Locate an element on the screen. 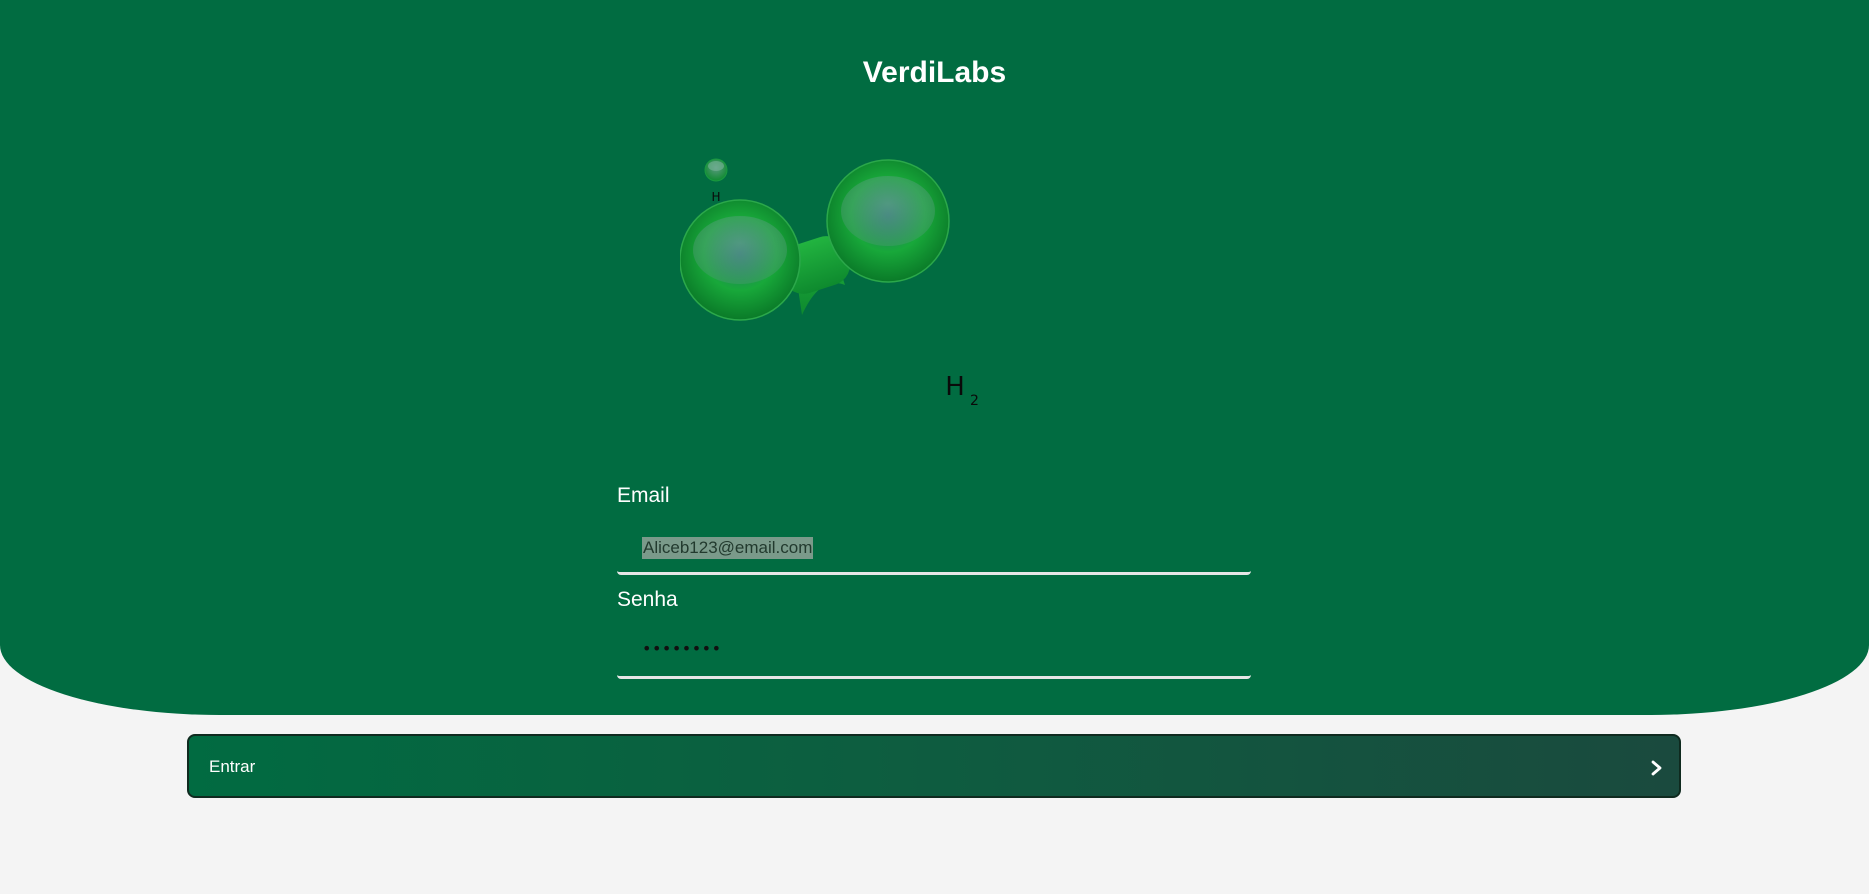  password-input-value: •••••••• is located at coordinates (682, 648).